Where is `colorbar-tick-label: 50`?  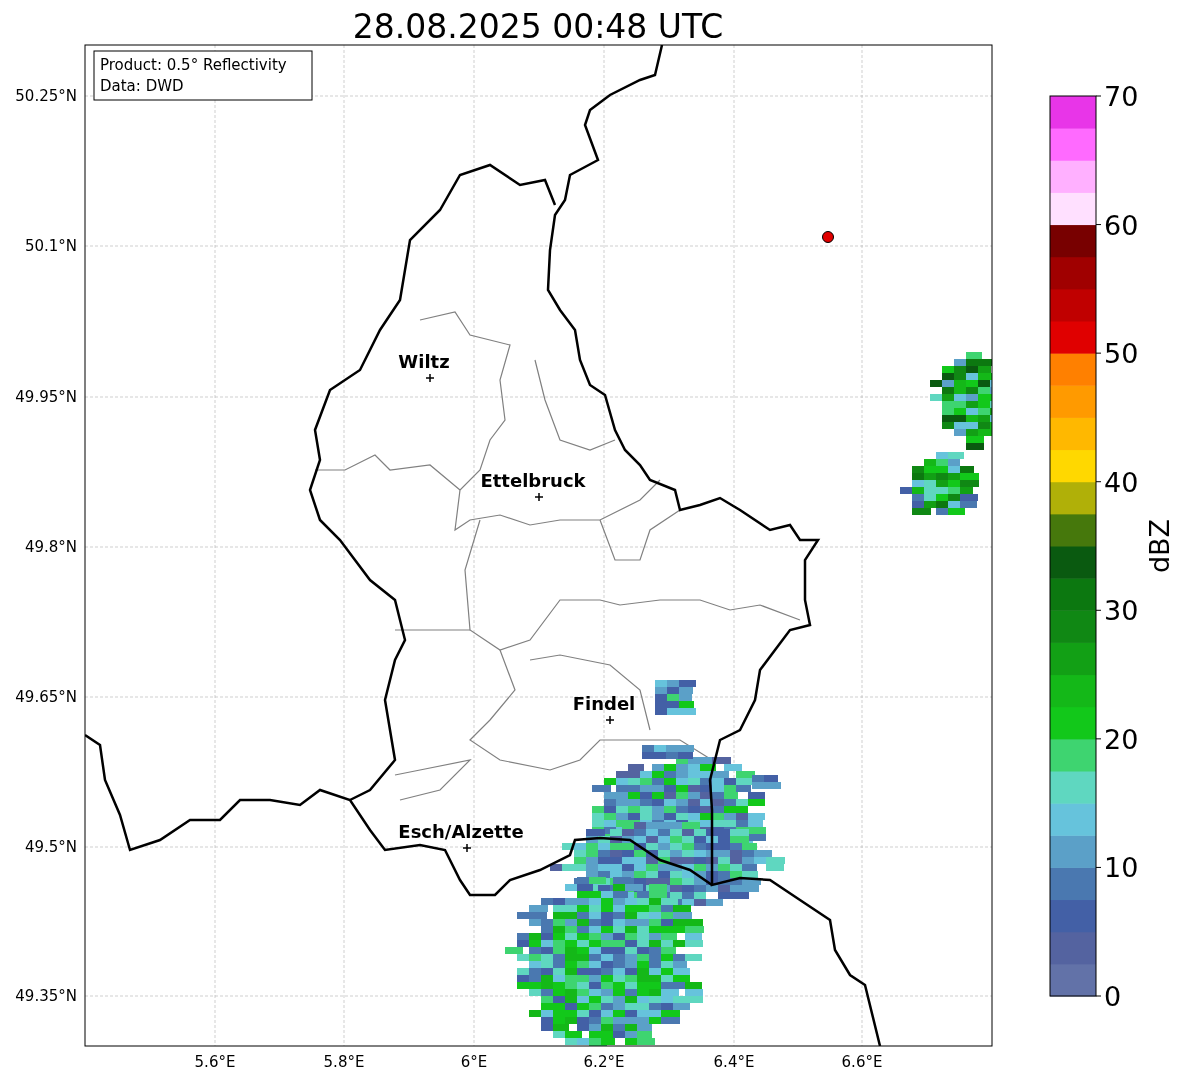
colorbar-tick-label: 50 is located at coordinates (1121, 354).